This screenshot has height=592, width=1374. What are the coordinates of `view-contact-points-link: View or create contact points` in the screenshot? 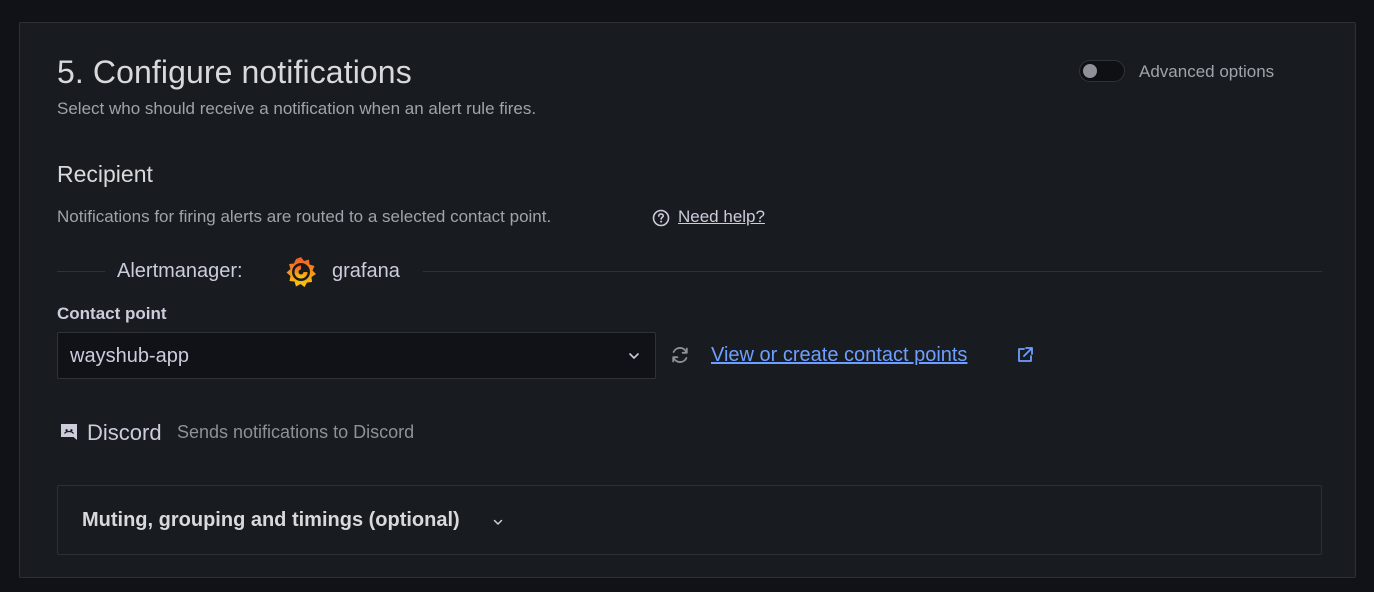 It's located at (839, 355).